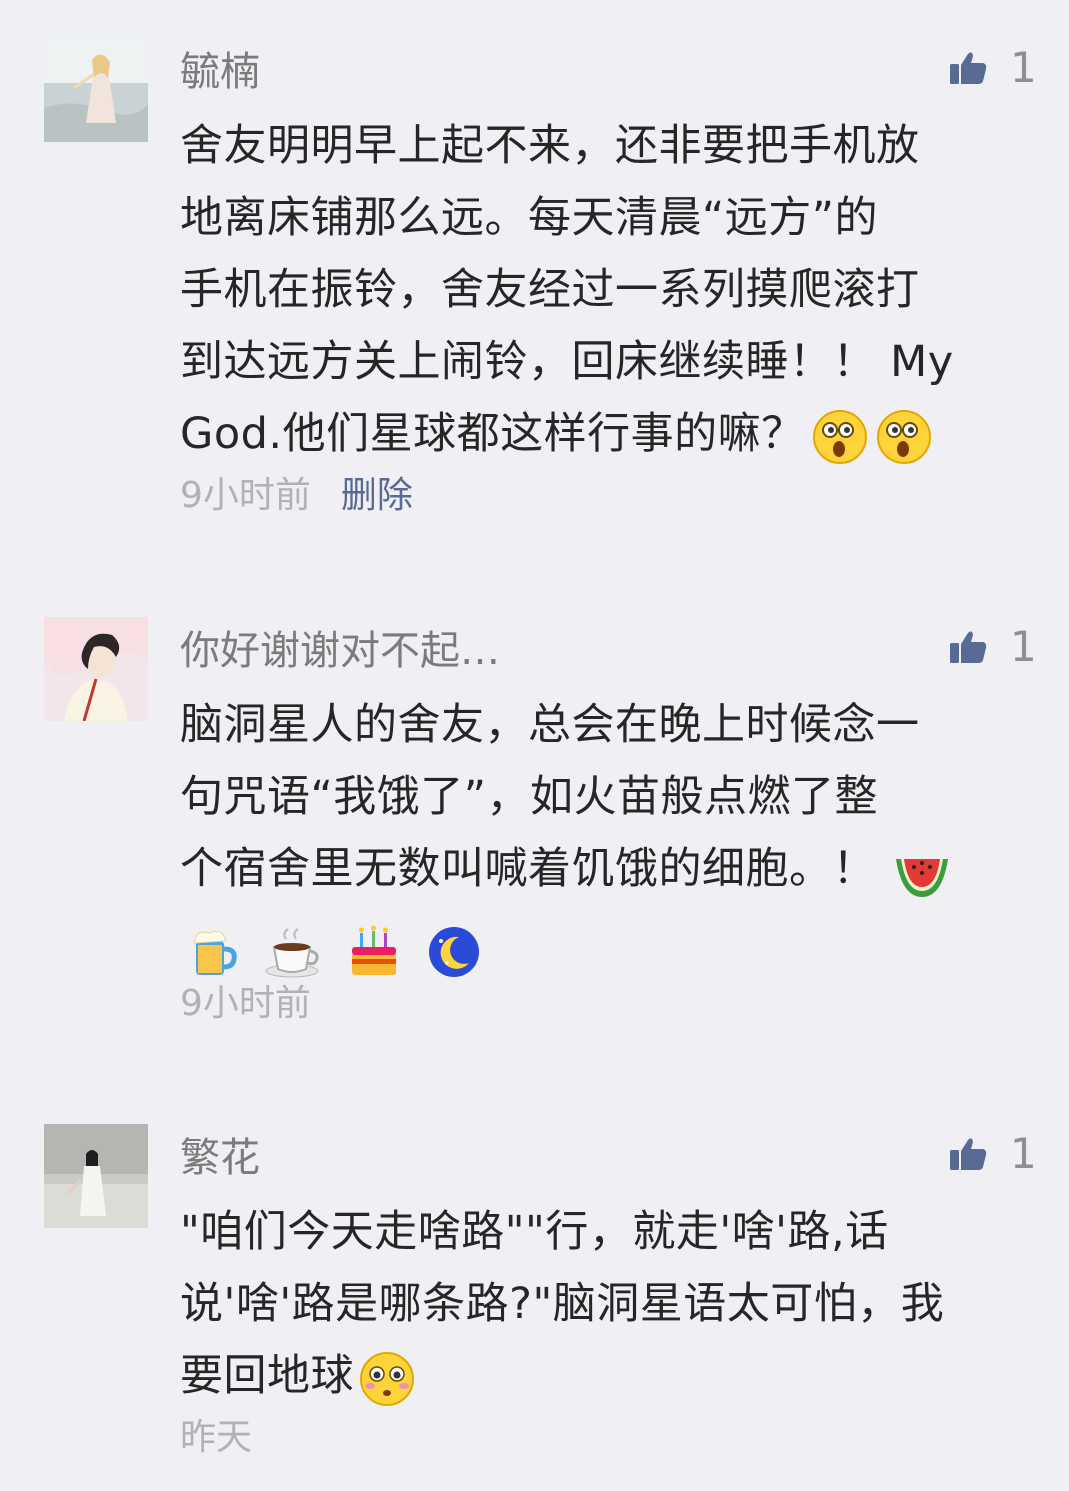  I want to click on delete-link: 删除, so click(377, 495).